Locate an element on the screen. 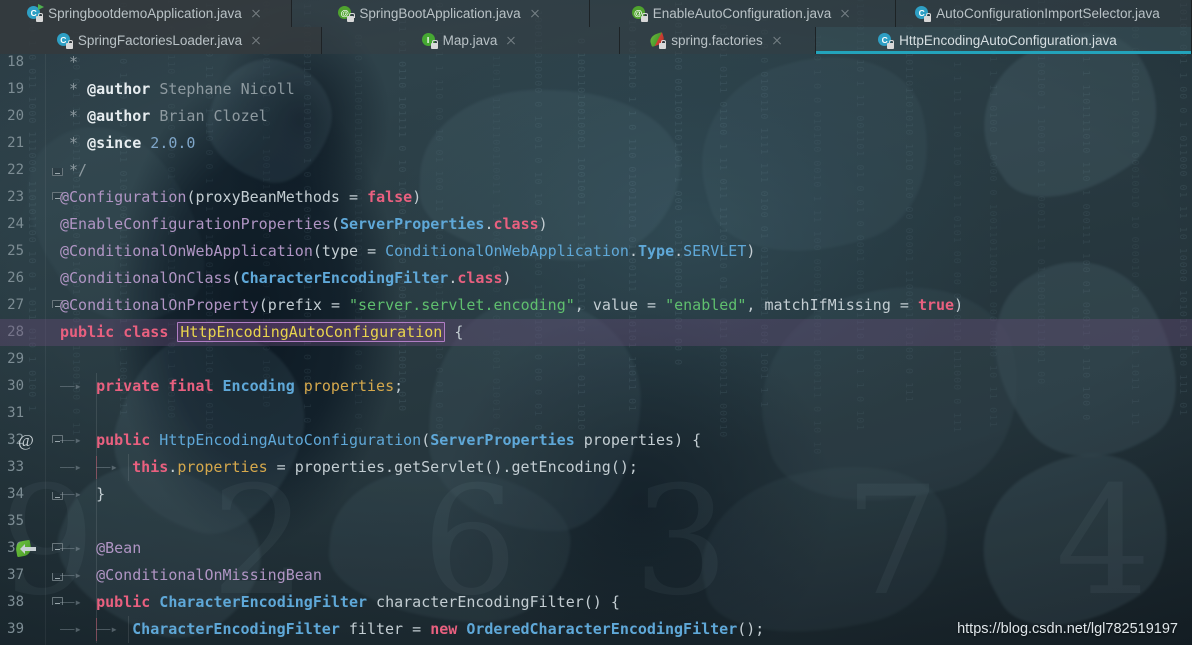 The height and width of the screenshot is (645, 1192). line-number: 23 is located at coordinates (15, 197).